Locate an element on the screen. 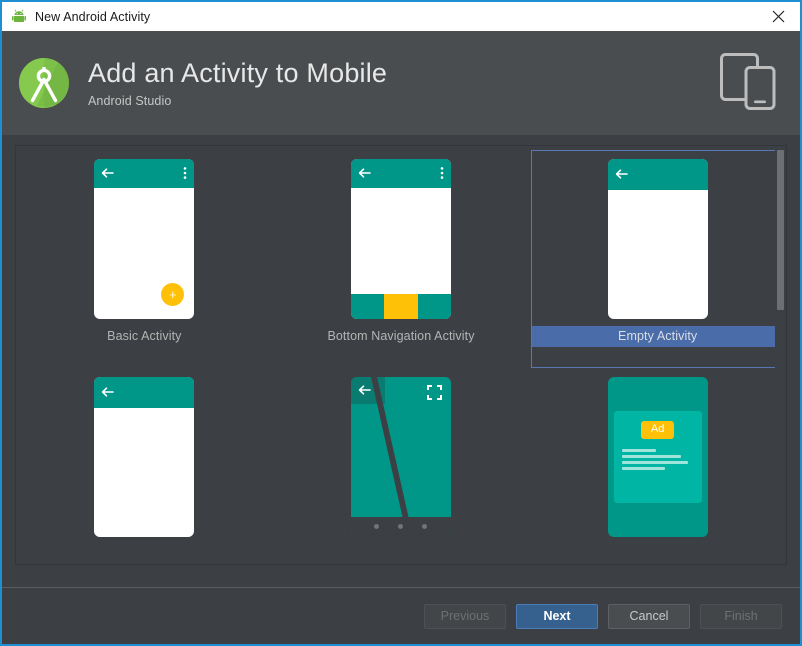 This screenshot has width=802, height=646. template-card-fullscreen-activity is located at coordinates (401, 466).